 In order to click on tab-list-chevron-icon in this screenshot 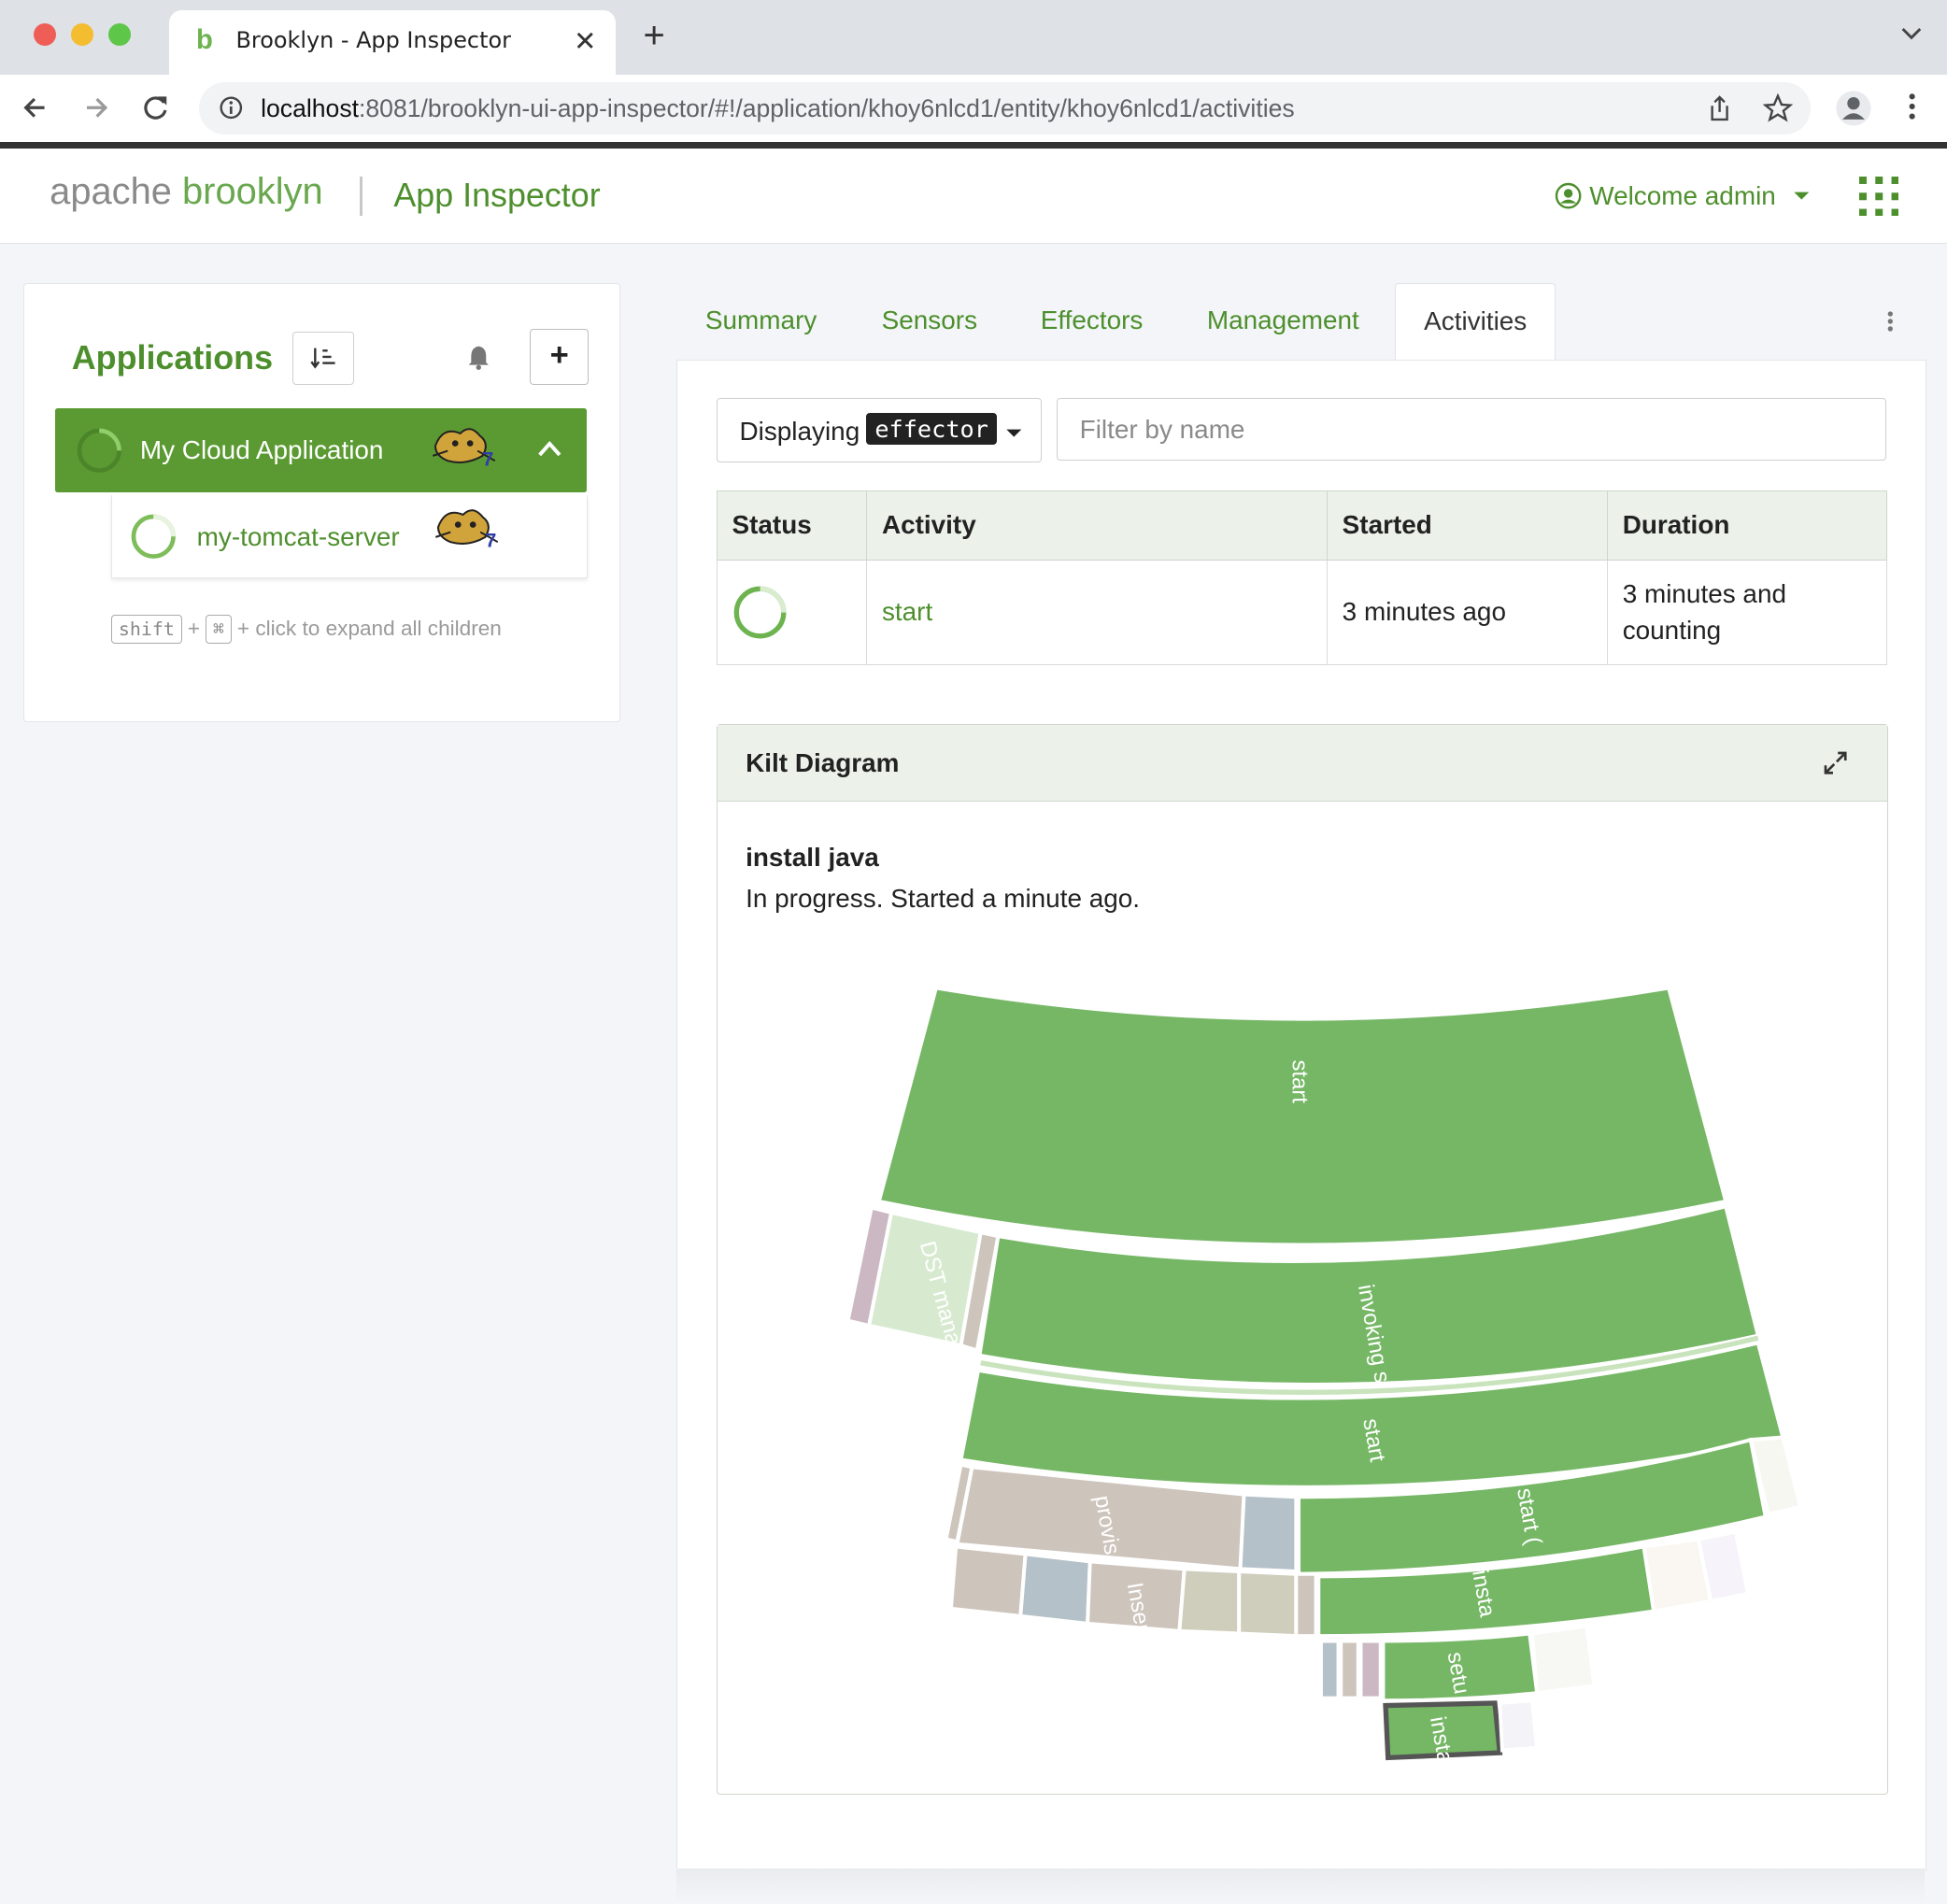, I will do `click(1912, 34)`.